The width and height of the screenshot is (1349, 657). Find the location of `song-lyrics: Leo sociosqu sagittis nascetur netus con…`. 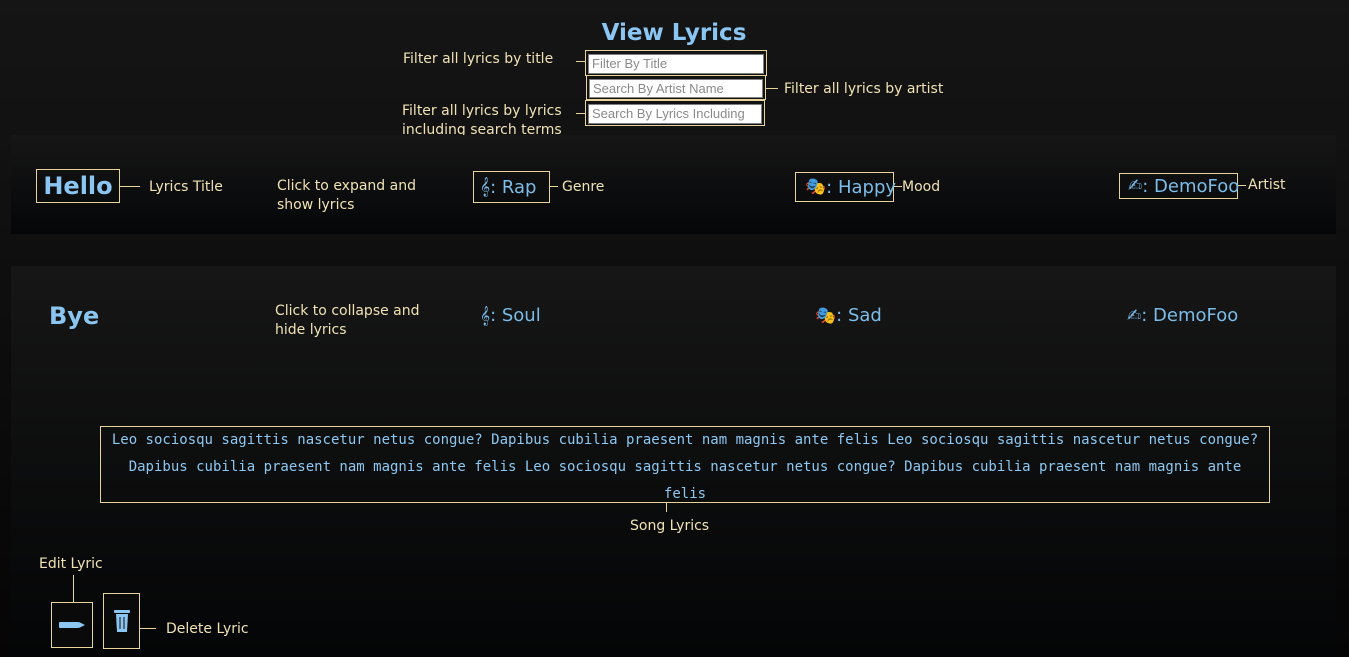

song-lyrics: Leo sociosqu sagittis nascetur netus con… is located at coordinates (685, 464).